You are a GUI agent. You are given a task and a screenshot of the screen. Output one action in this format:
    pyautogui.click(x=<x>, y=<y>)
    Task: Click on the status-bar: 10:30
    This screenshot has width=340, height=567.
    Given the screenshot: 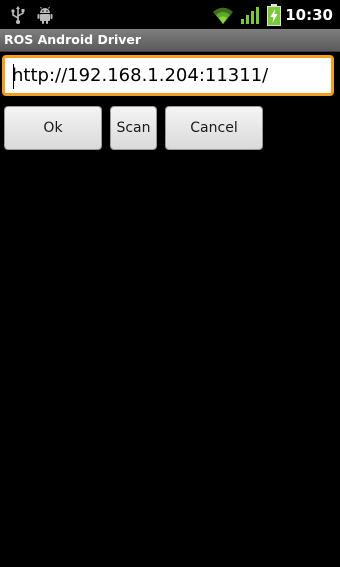 What is the action you would take?
    pyautogui.click(x=170, y=14)
    